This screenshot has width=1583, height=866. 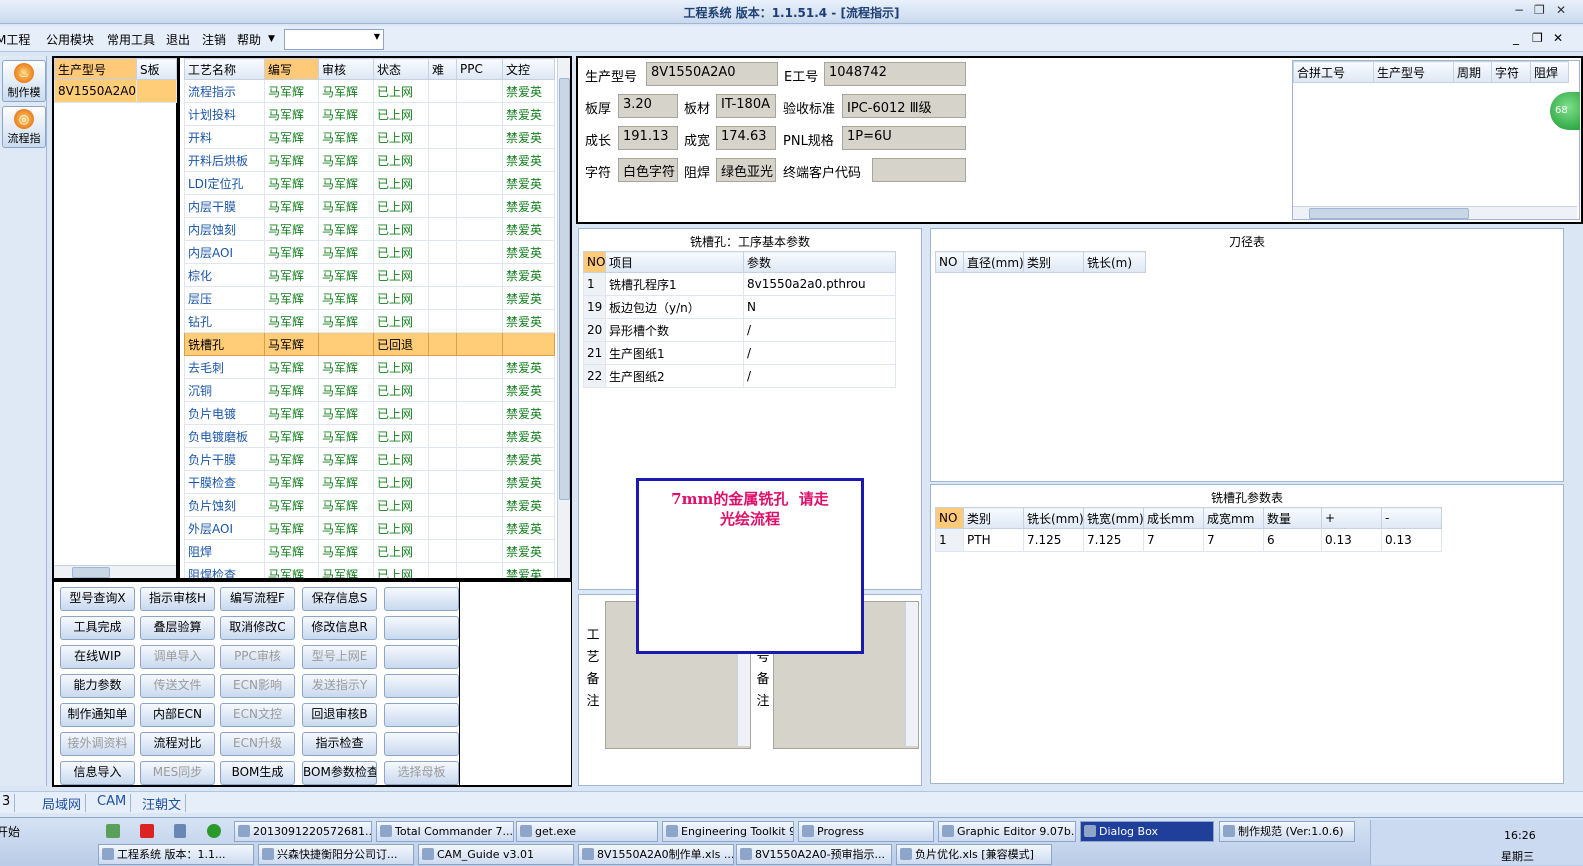 I want to click on column-header: 周期, so click(x=1472, y=72).